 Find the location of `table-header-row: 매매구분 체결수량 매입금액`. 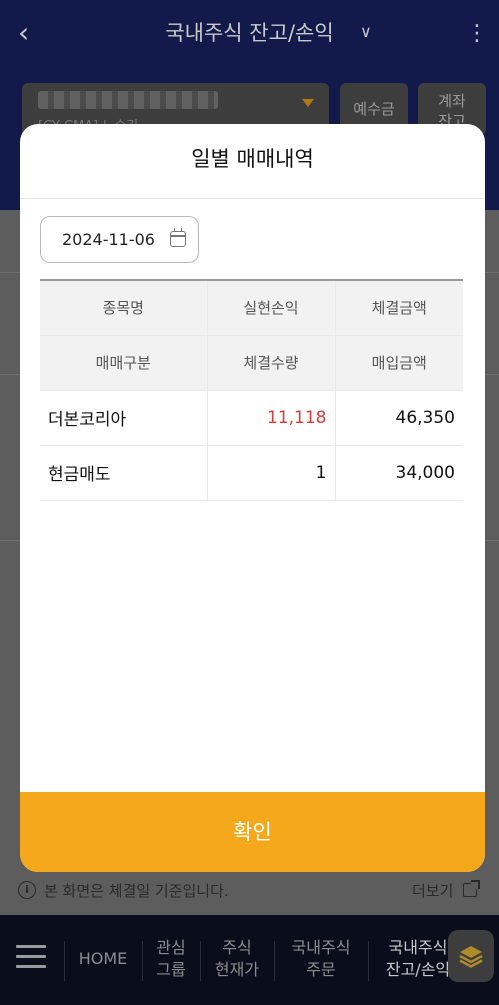

table-header-row: 매매구분 체결수량 매입금액 is located at coordinates (251, 363).